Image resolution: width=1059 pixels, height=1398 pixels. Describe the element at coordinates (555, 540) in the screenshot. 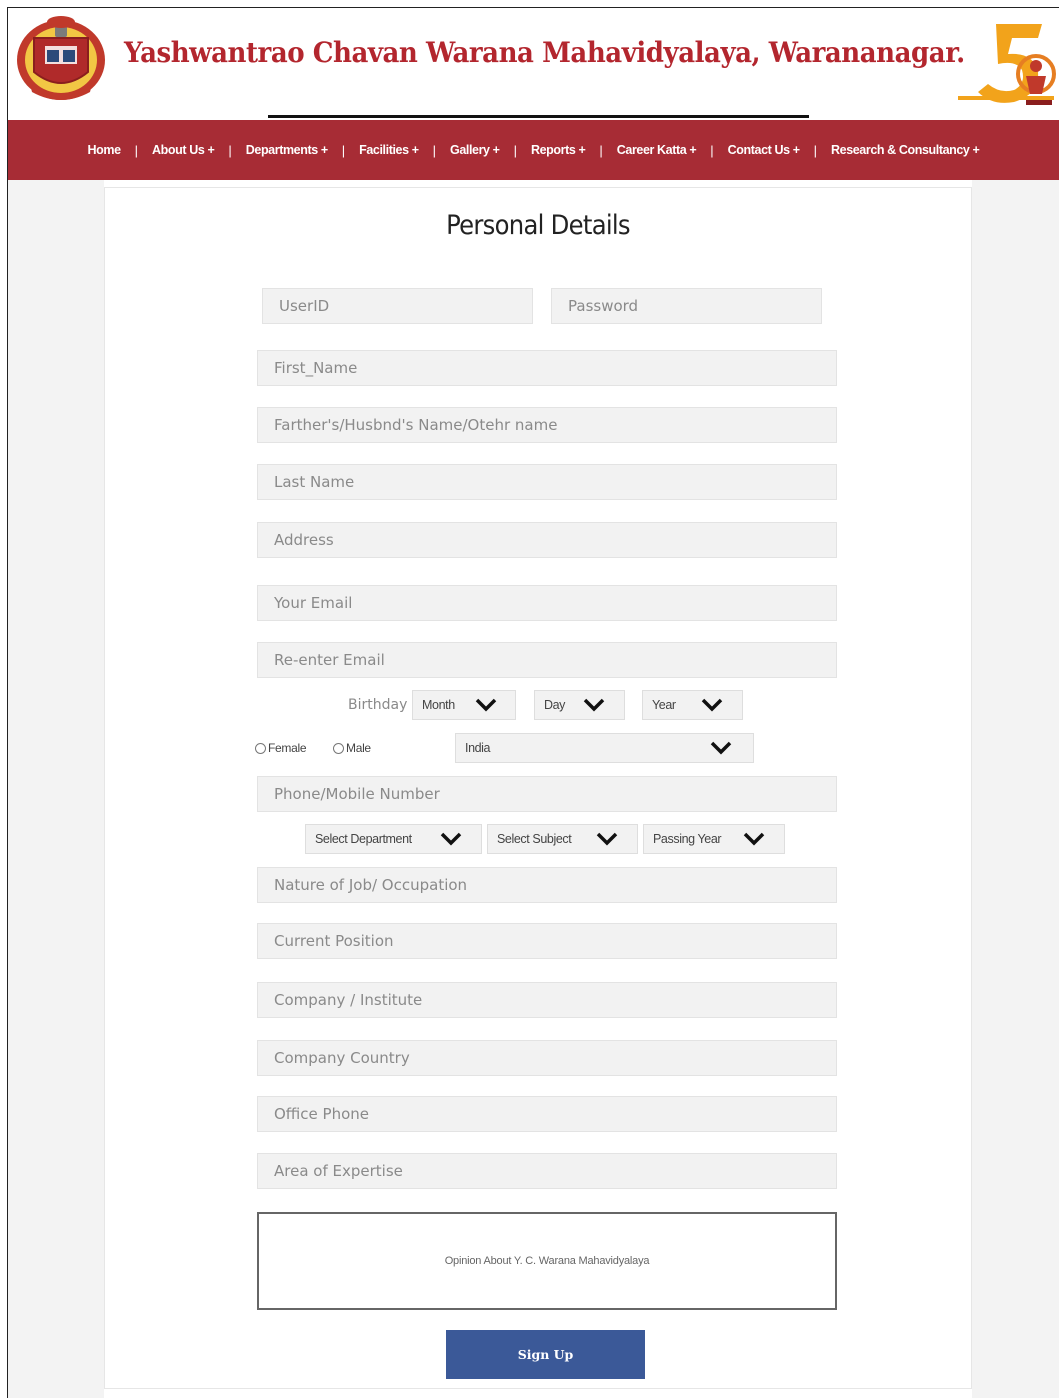

I see `address-input` at that location.